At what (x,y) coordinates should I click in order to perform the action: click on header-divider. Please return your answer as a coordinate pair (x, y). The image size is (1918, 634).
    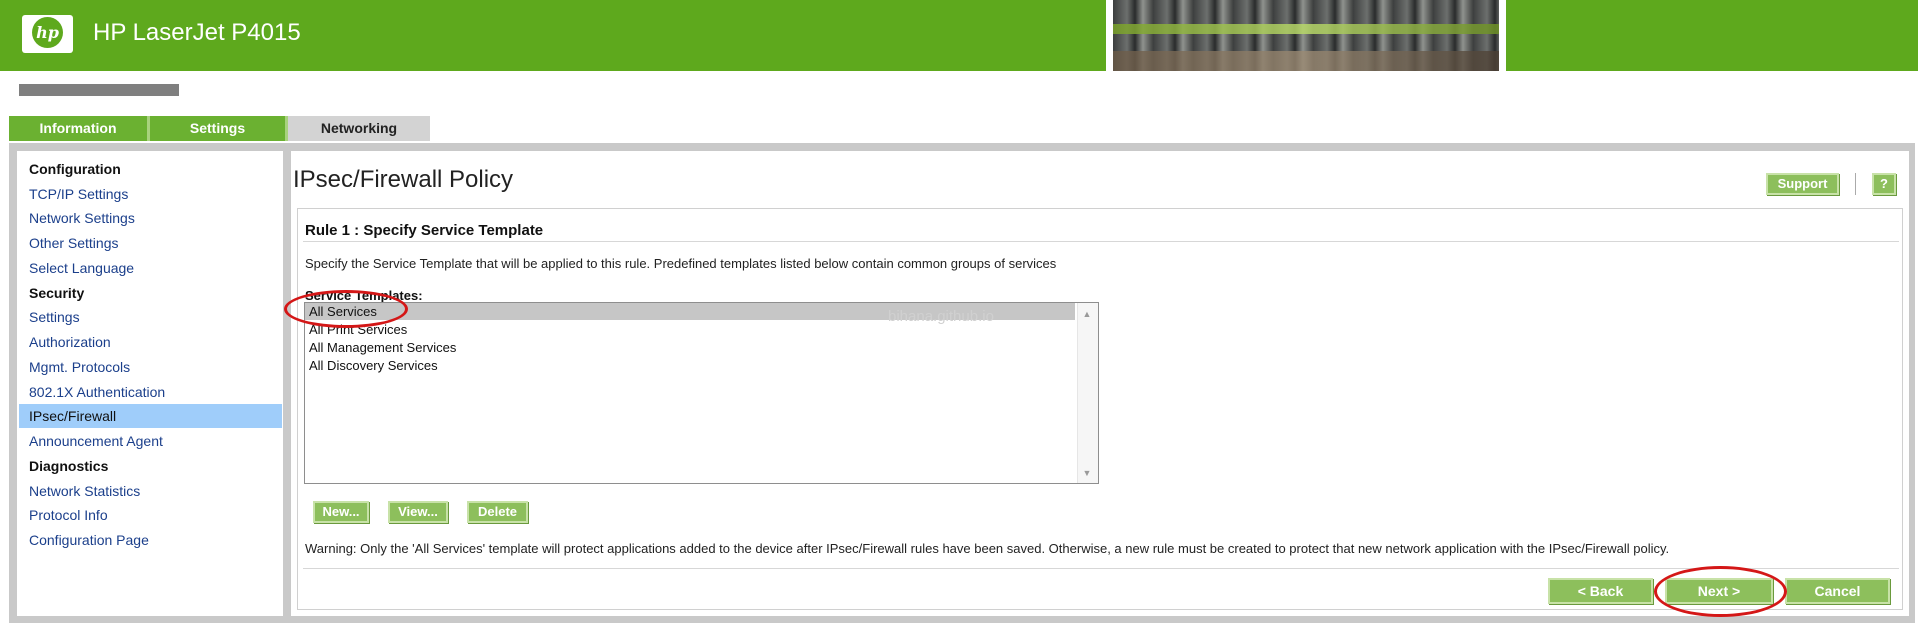
    Looking at the image, I should click on (1855, 184).